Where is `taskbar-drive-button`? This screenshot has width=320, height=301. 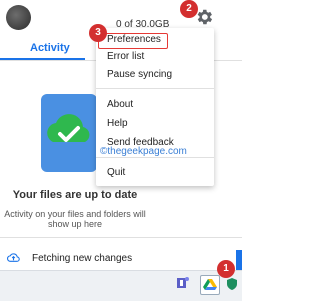
taskbar-drive-button is located at coordinates (210, 285).